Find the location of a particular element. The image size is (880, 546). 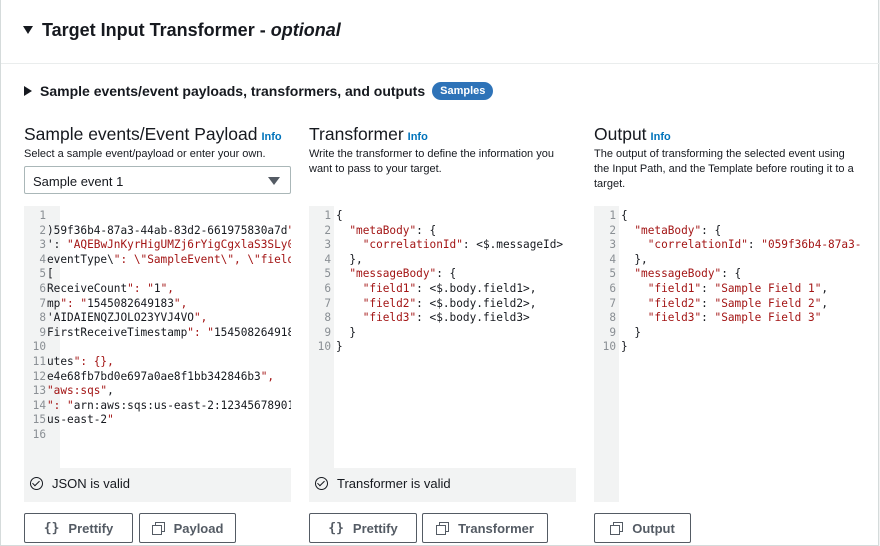

code-text: [ is located at coordinates (50, 274).